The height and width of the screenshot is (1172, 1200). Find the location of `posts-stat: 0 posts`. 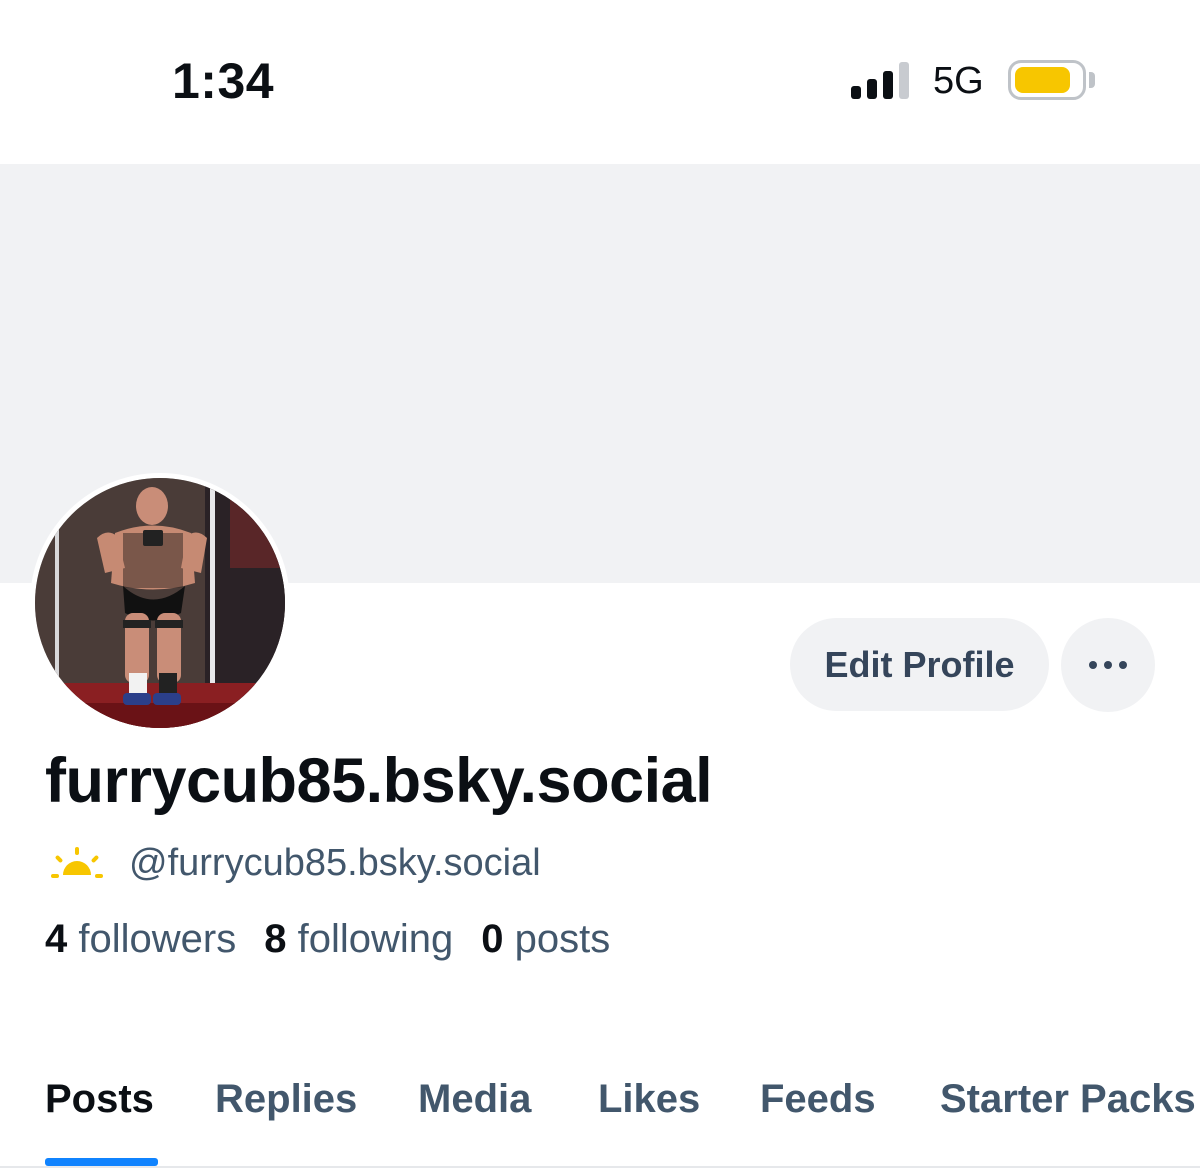

posts-stat: 0 posts is located at coordinates (545, 939).